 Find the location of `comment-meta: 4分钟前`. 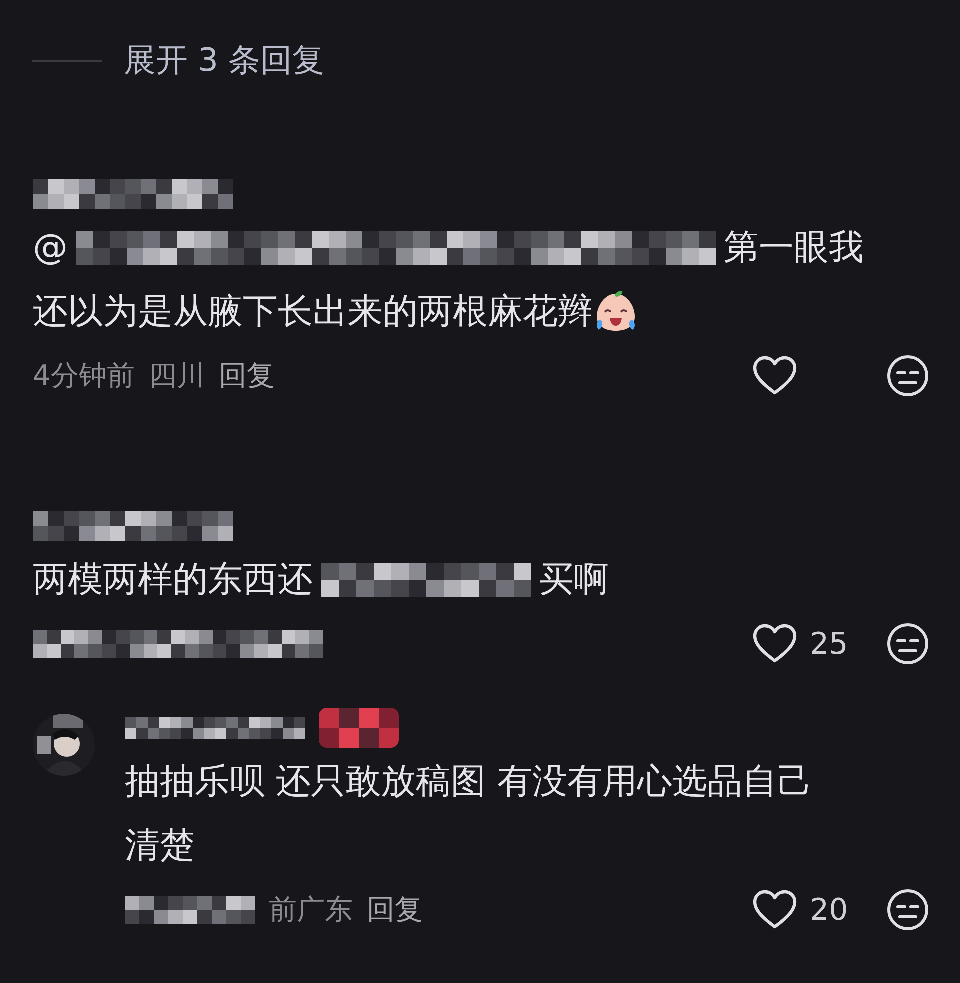

comment-meta: 4分钟前 is located at coordinates (84, 376).